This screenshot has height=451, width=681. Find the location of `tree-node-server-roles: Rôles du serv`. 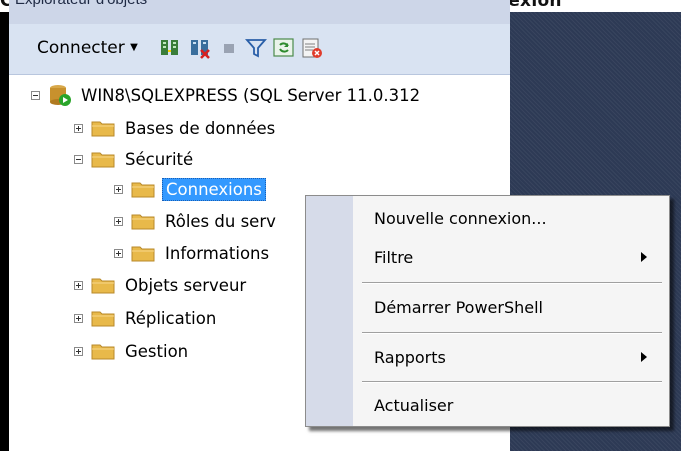

tree-node-server-roles: Rôles du serv is located at coordinates (196, 221).